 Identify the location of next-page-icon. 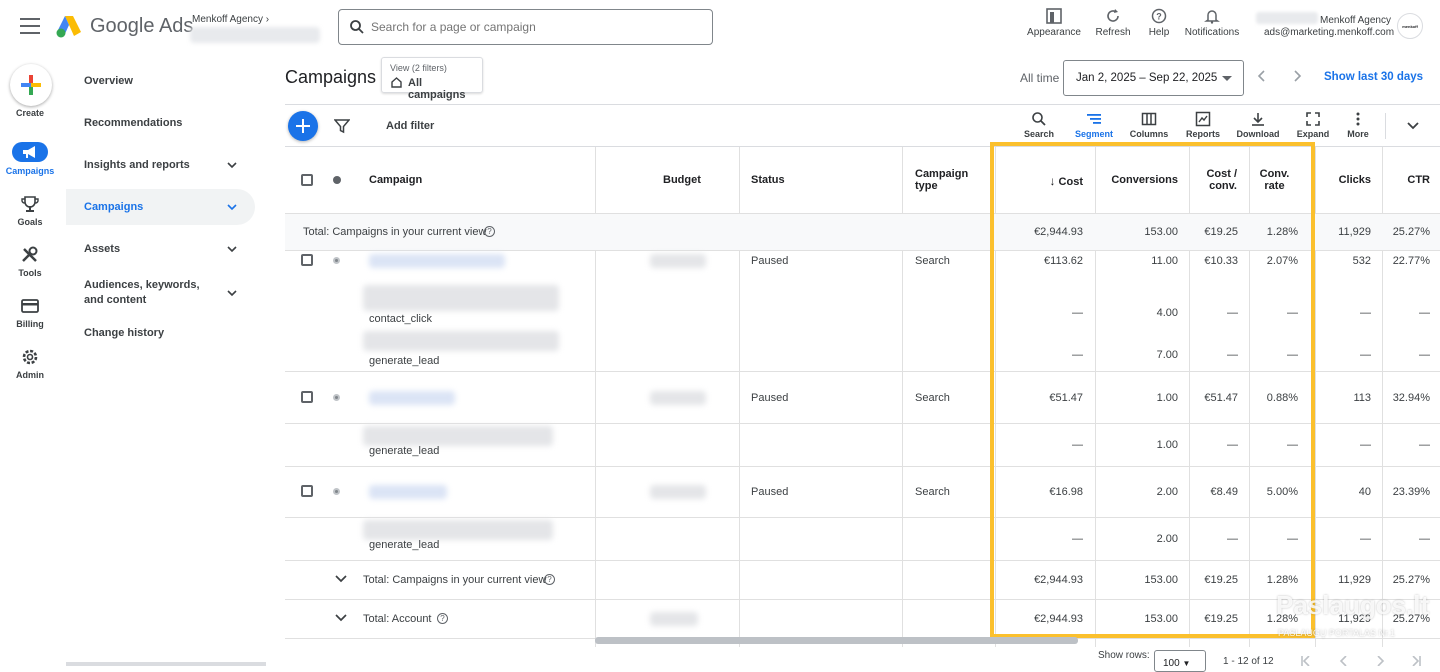
(1380, 661).